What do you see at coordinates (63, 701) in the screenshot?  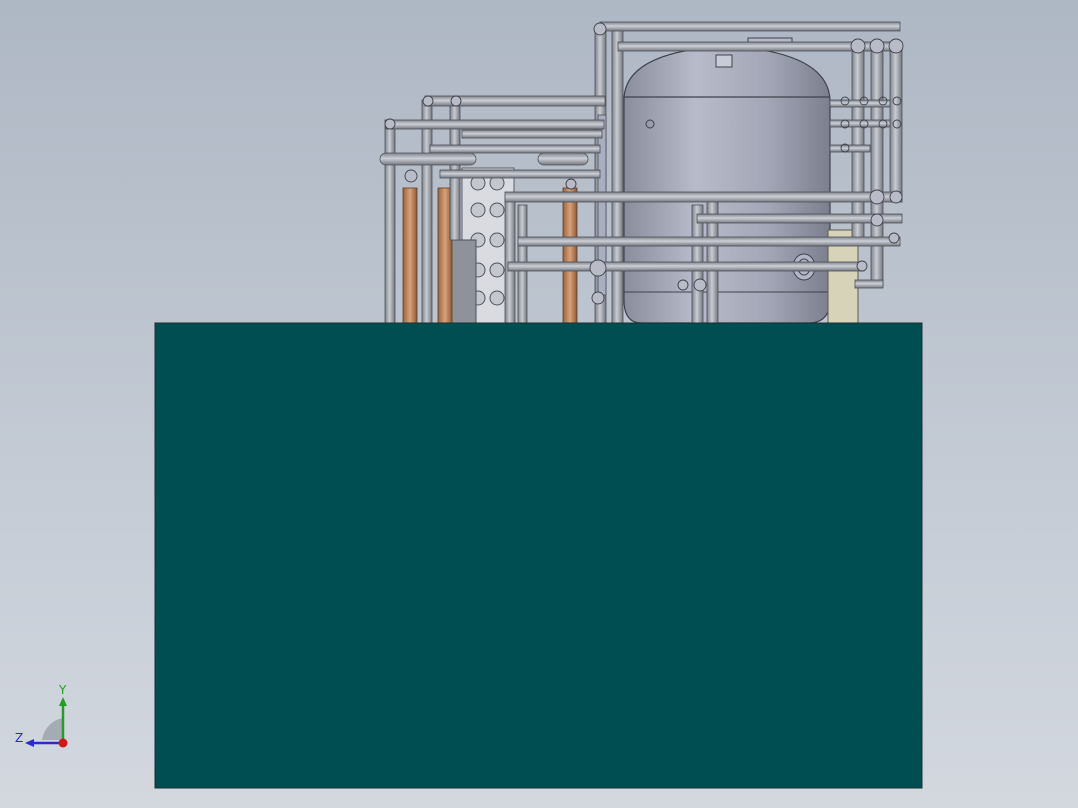 I see `y-axis-arrowhead` at bounding box center [63, 701].